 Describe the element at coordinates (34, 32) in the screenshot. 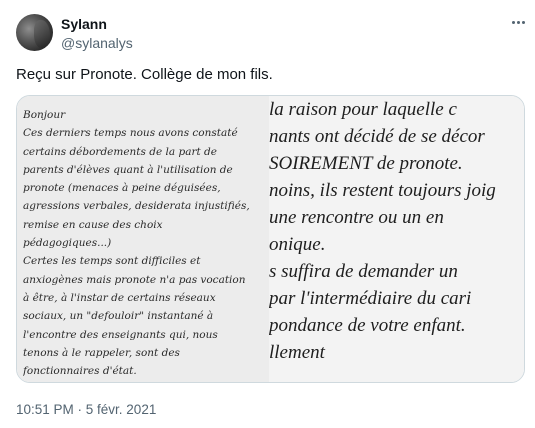

I see `avatar` at that location.